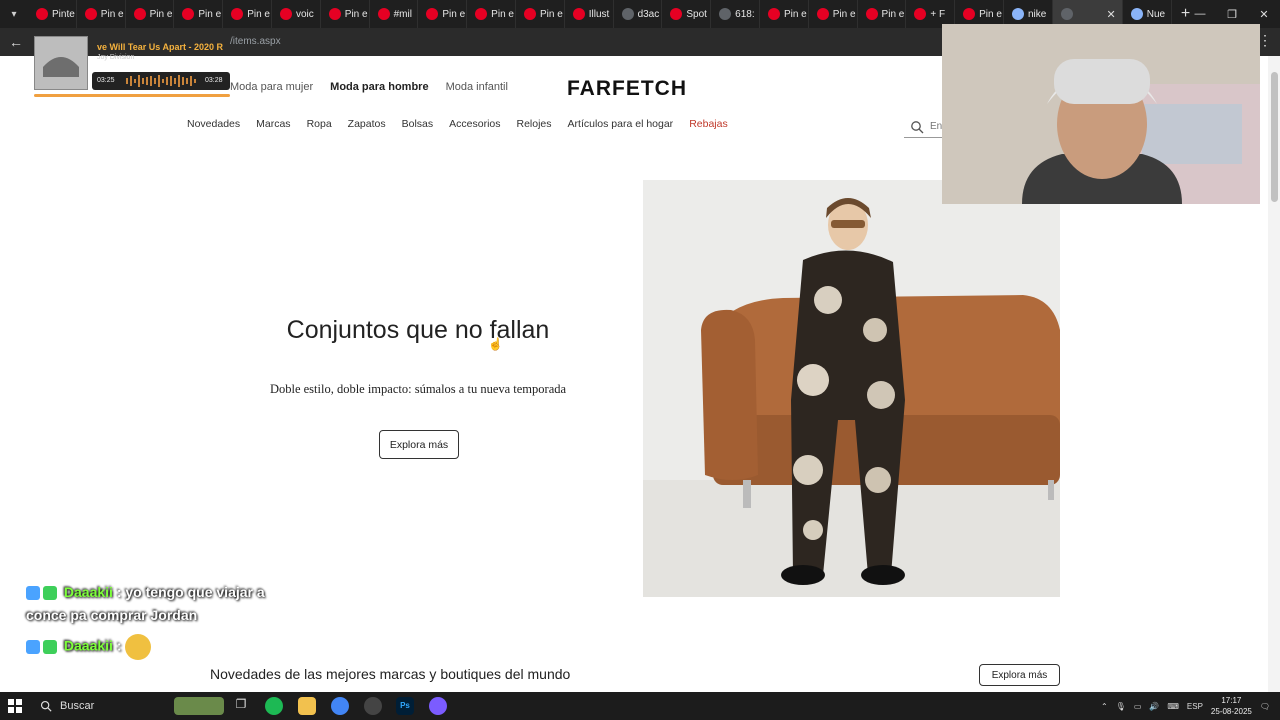  I want to click on nav-rebajas: Rebajas, so click(708, 124).